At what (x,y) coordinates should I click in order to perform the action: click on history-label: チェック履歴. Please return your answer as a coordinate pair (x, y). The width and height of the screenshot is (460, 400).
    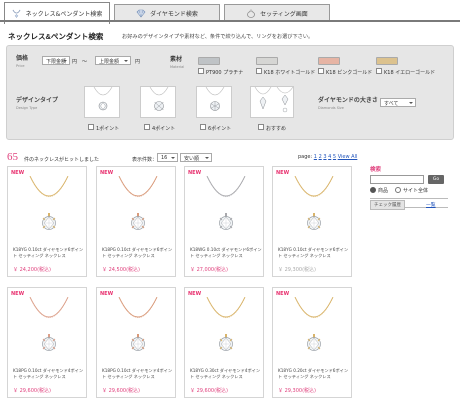
    Looking at the image, I should click on (387, 205).